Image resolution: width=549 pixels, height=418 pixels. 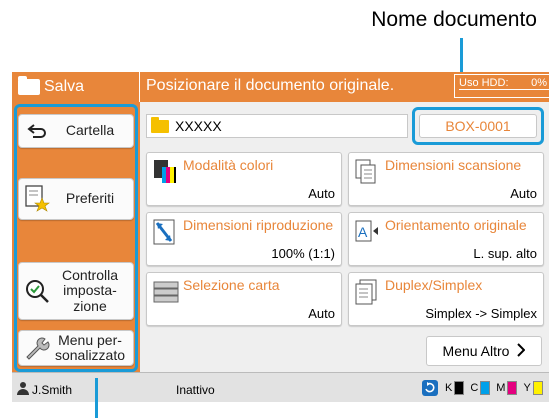 I want to click on tile-value: 100% (1:1), so click(x=303, y=253).